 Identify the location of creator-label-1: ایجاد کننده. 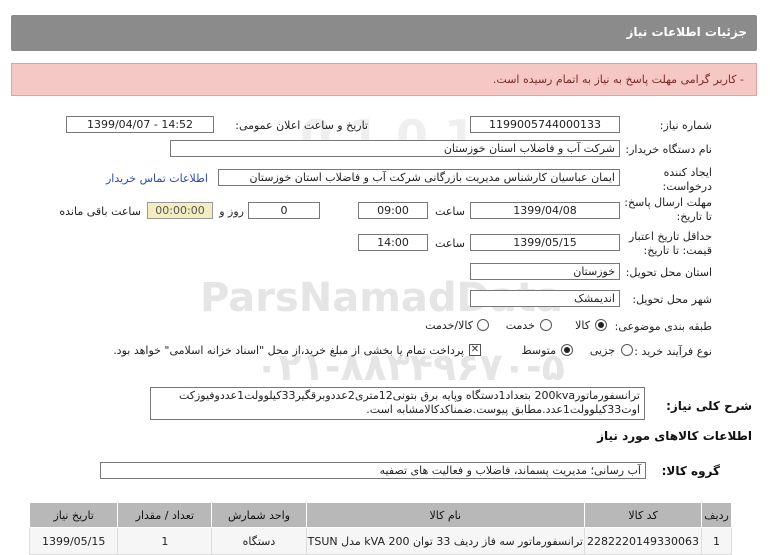
(687, 172).